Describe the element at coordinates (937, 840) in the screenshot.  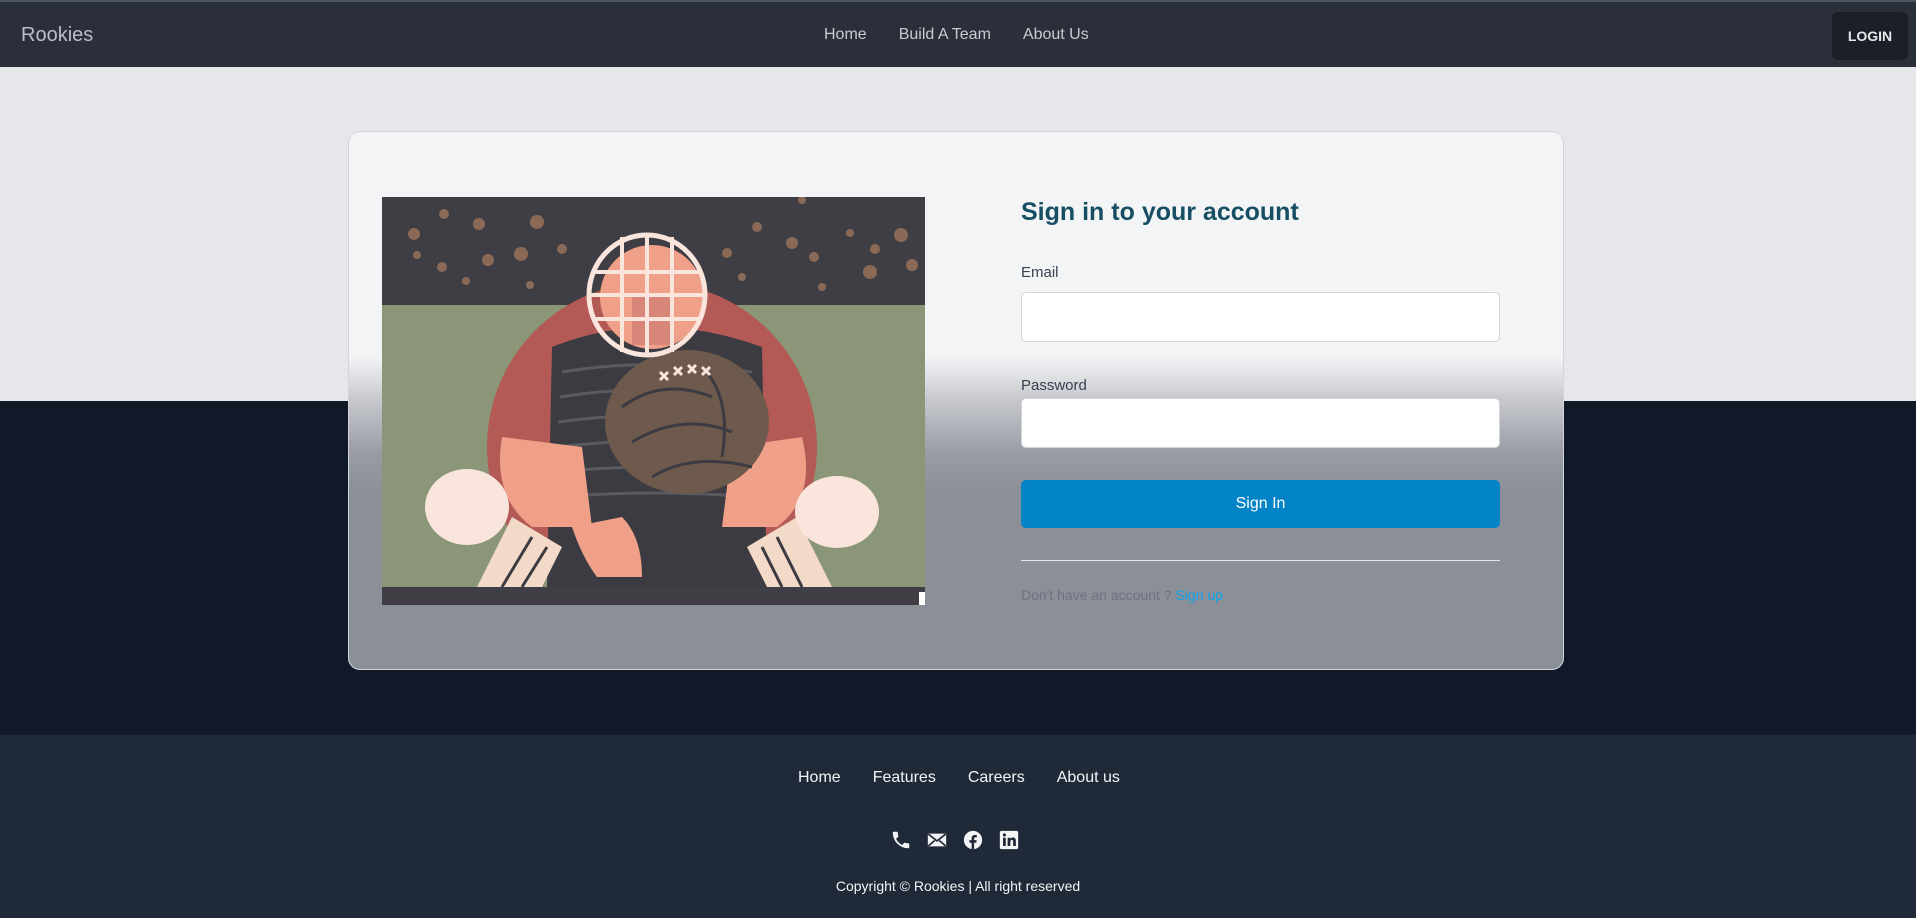
I see `mail-icon` at that location.